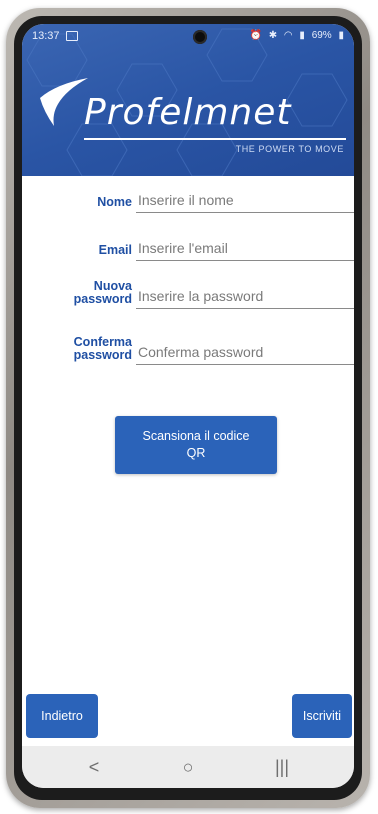 Image resolution: width=378 pixels, height=814 pixels. What do you see at coordinates (322, 716) in the screenshot?
I see `signup-button: Iscriviti` at bounding box center [322, 716].